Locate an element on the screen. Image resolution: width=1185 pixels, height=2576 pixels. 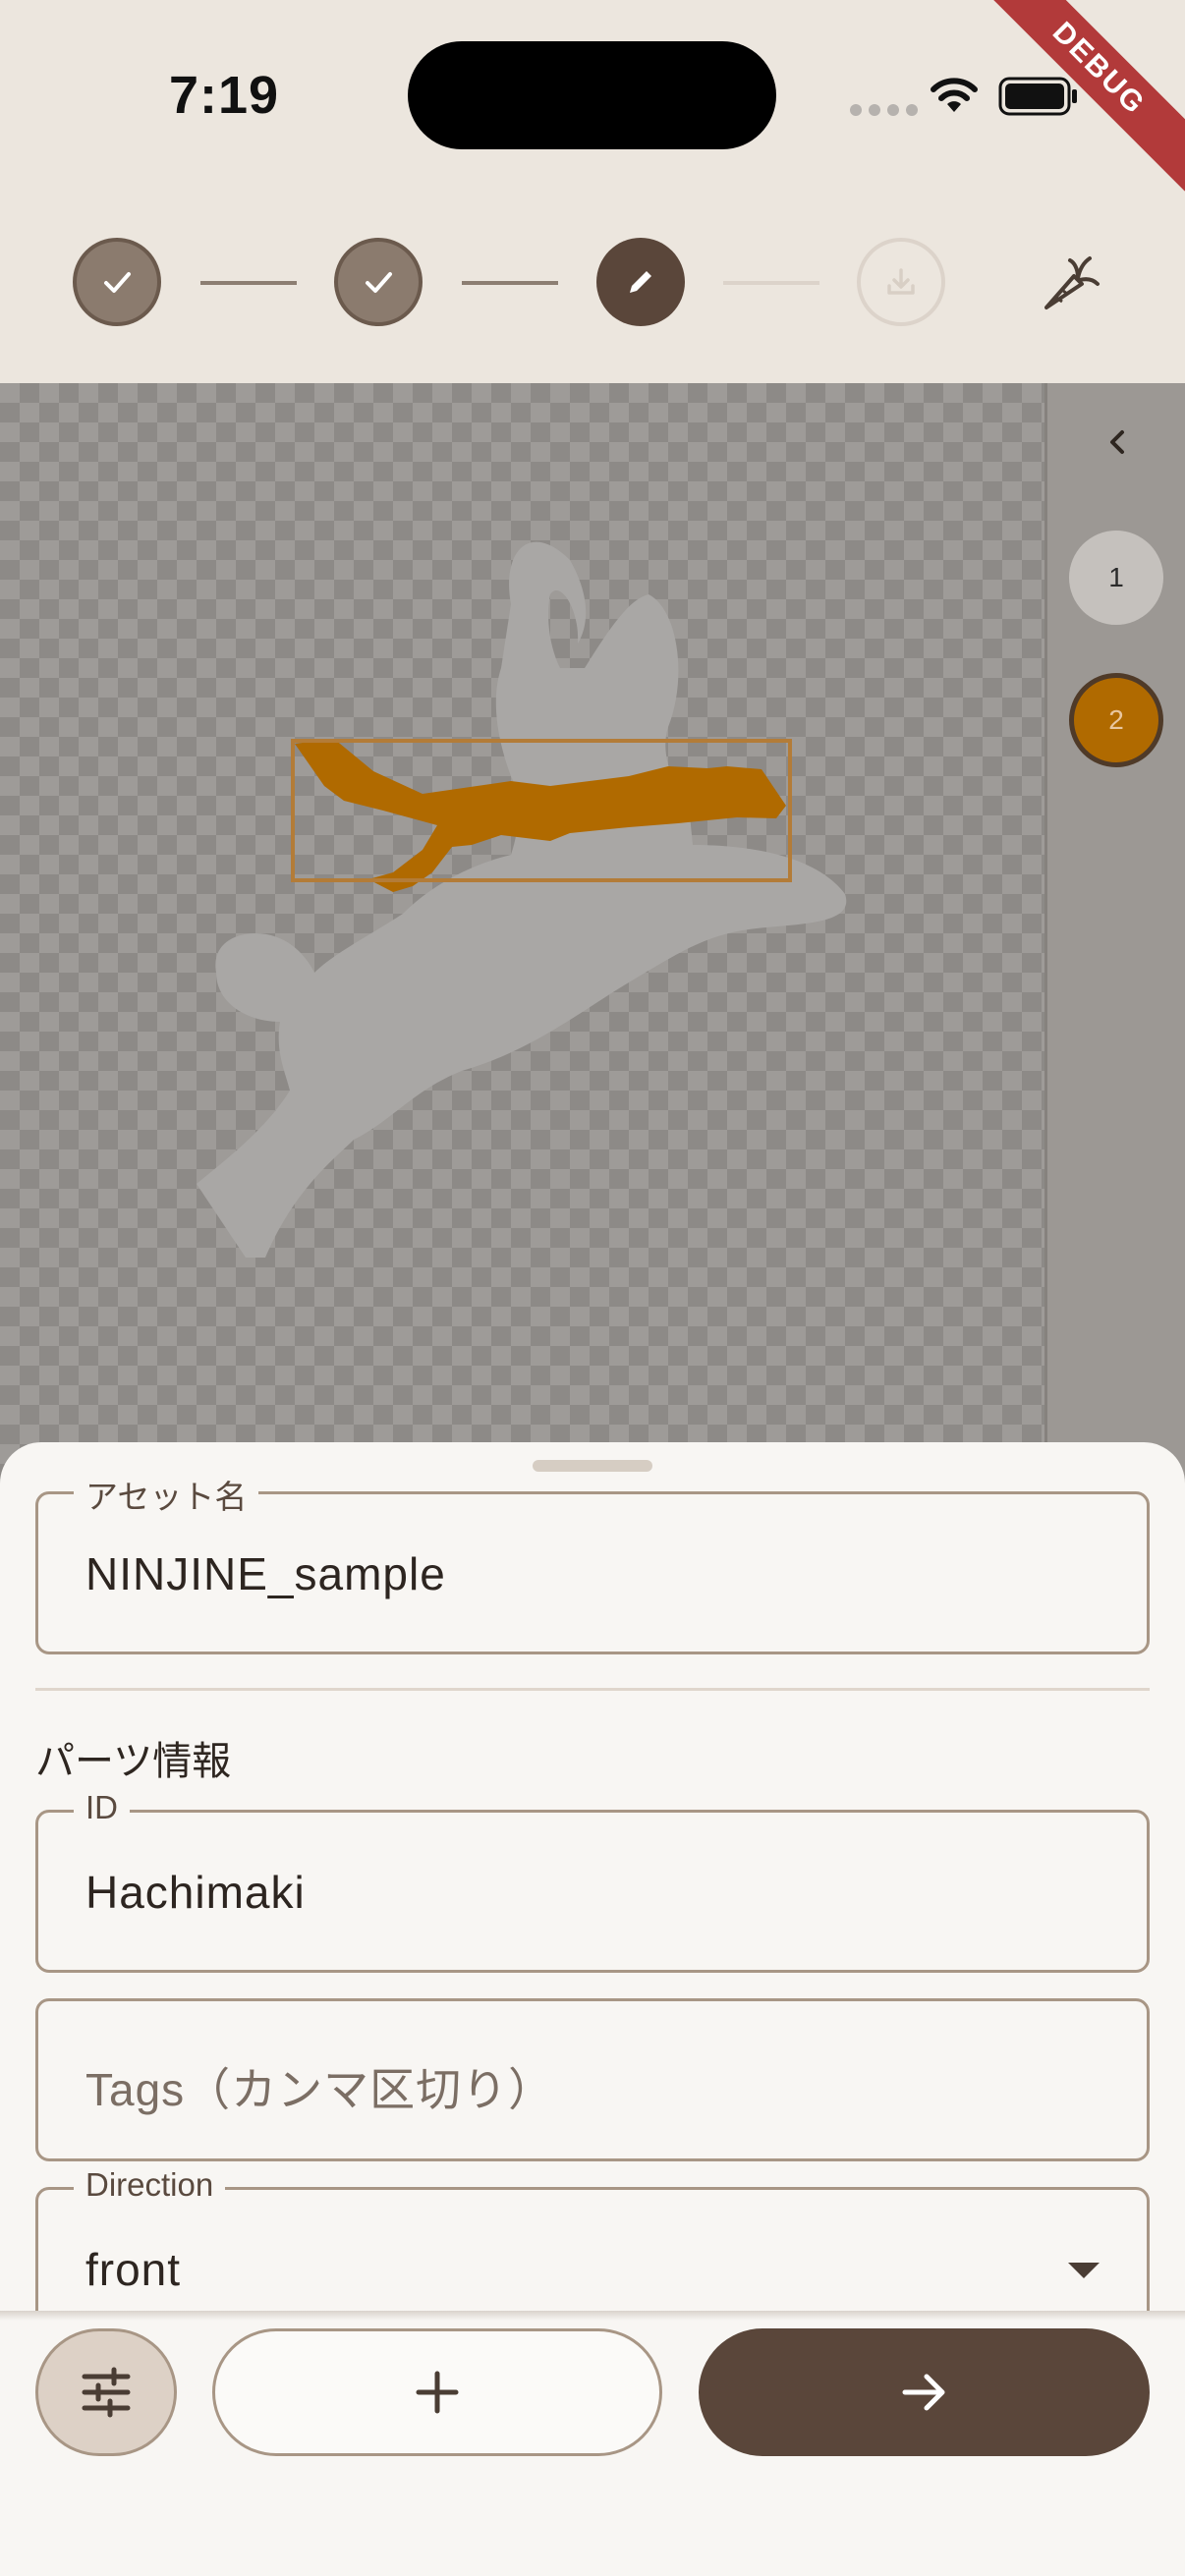
dropdown-arrow-icon is located at coordinates (1084, 2270).